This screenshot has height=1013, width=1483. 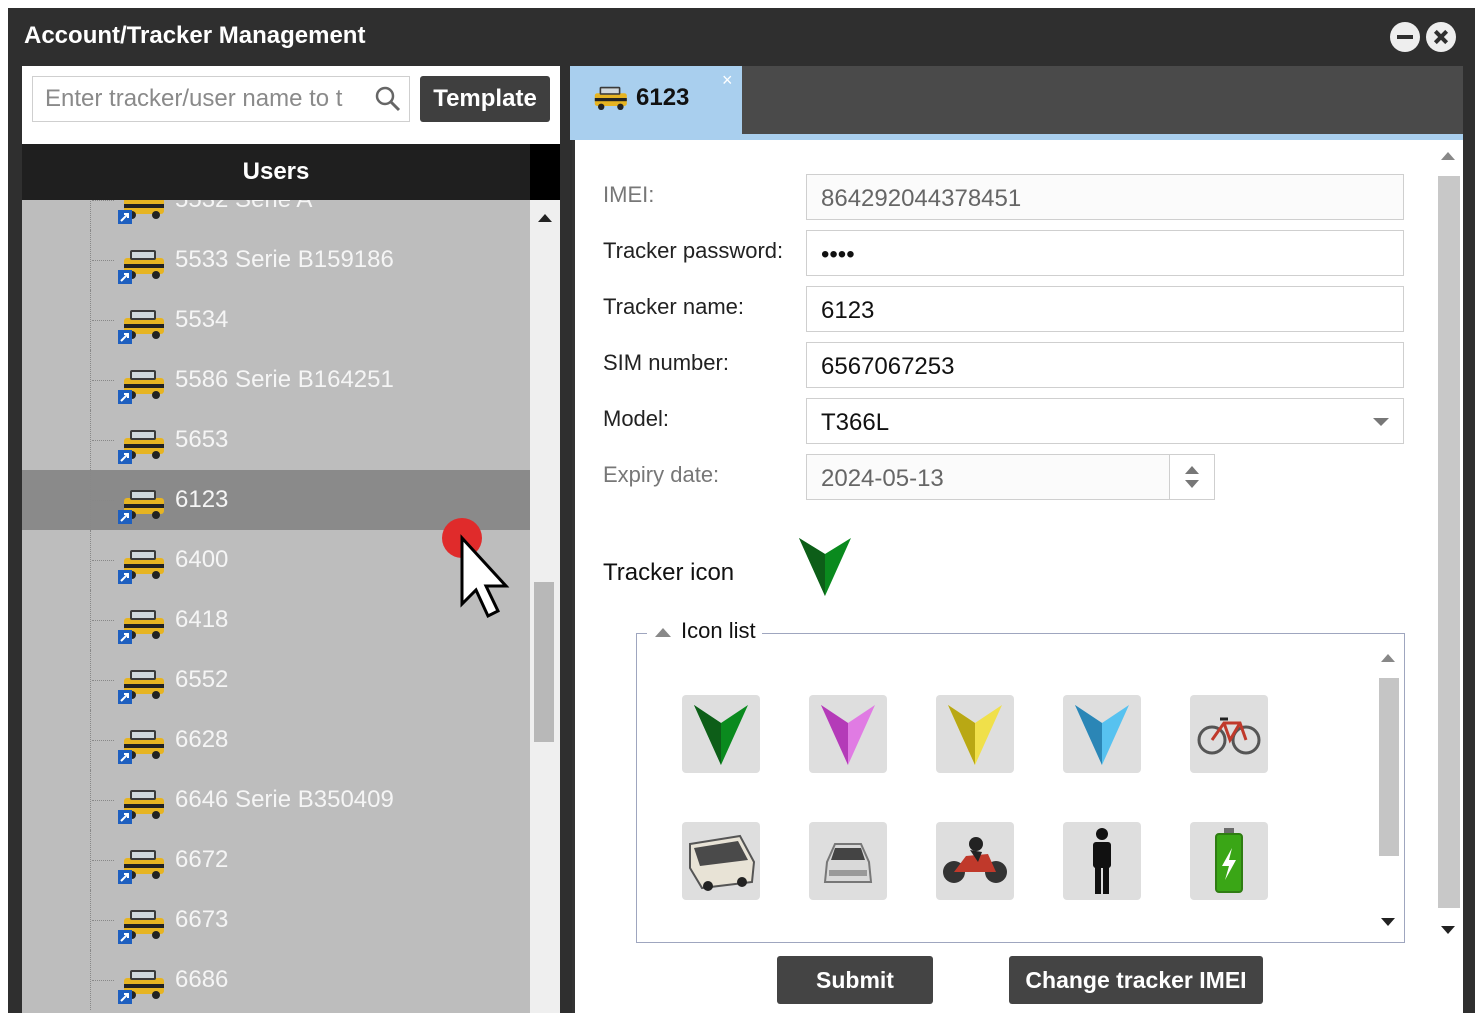 What do you see at coordinates (848, 861) in the screenshot?
I see `icon-option-car` at bounding box center [848, 861].